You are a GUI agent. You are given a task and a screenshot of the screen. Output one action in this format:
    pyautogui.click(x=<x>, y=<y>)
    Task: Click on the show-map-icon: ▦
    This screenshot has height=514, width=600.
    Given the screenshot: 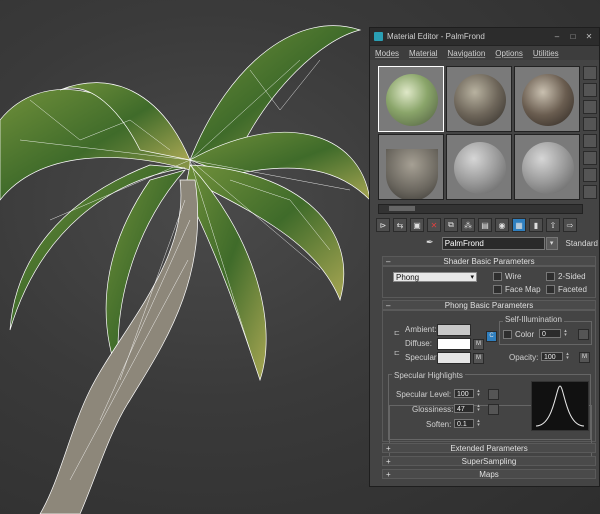 What is the action you would take?
    pyautogui.click(x=519, y=225)
    